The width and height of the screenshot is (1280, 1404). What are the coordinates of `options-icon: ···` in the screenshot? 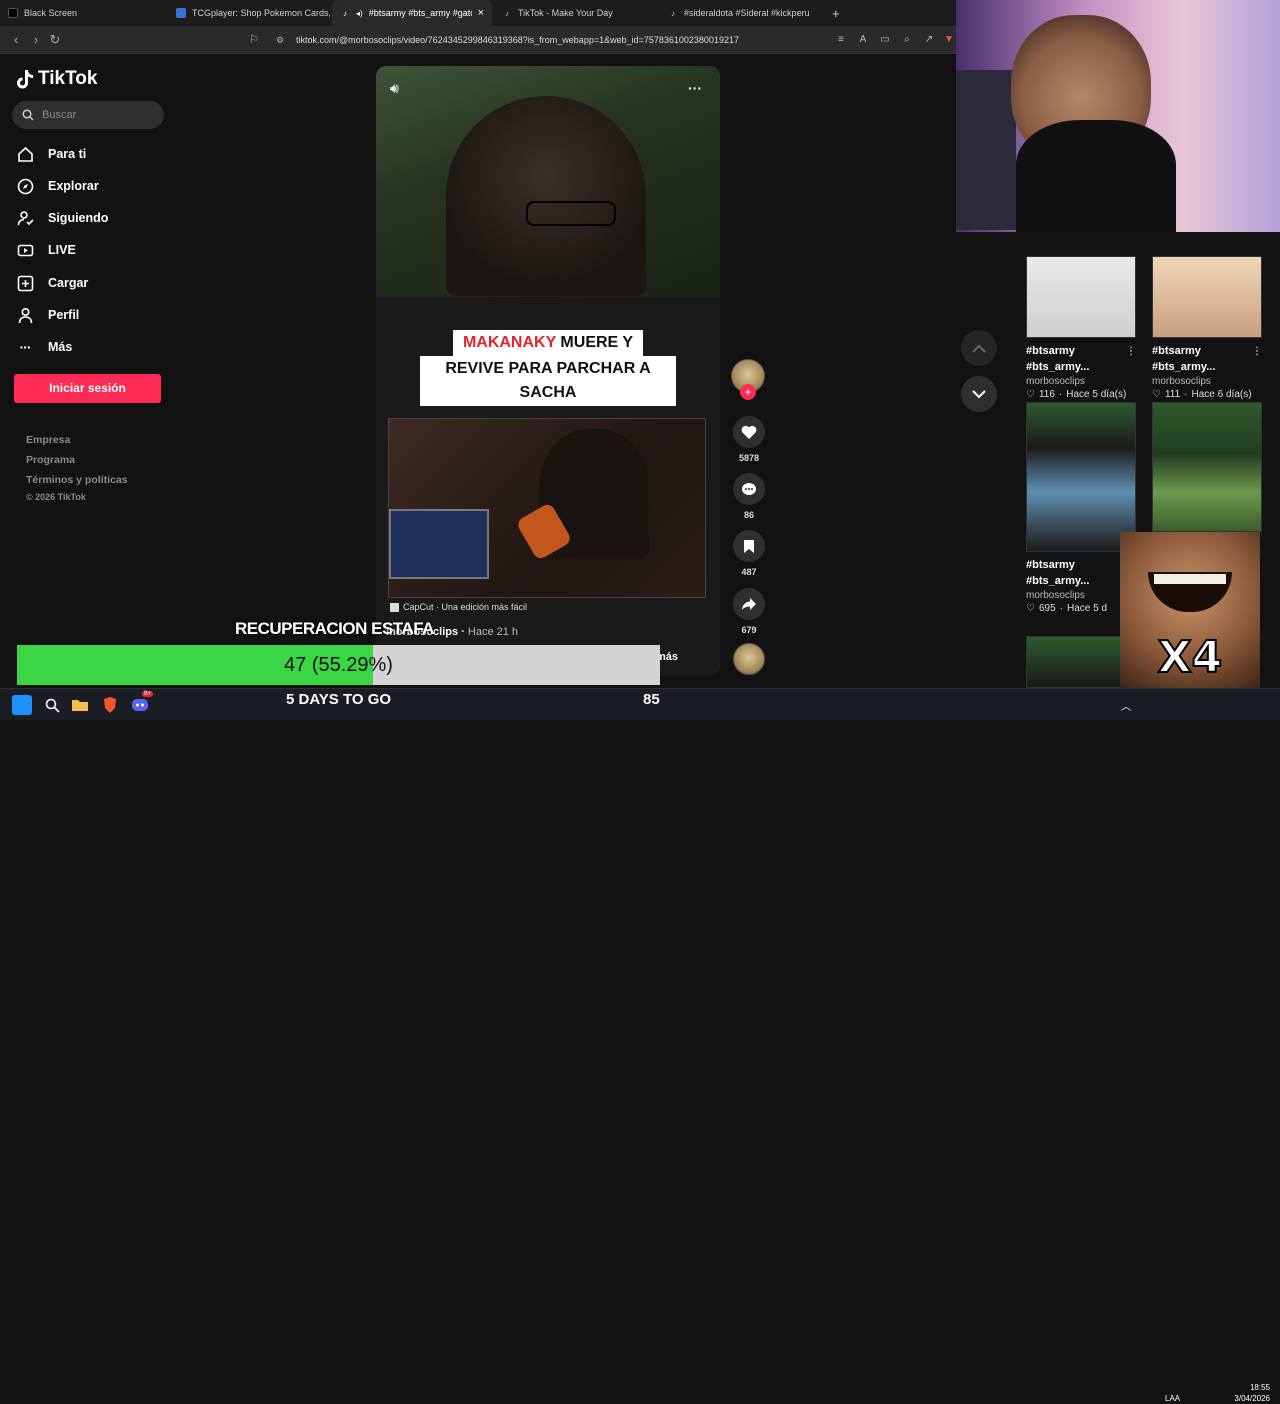 It's located at (695, 88).